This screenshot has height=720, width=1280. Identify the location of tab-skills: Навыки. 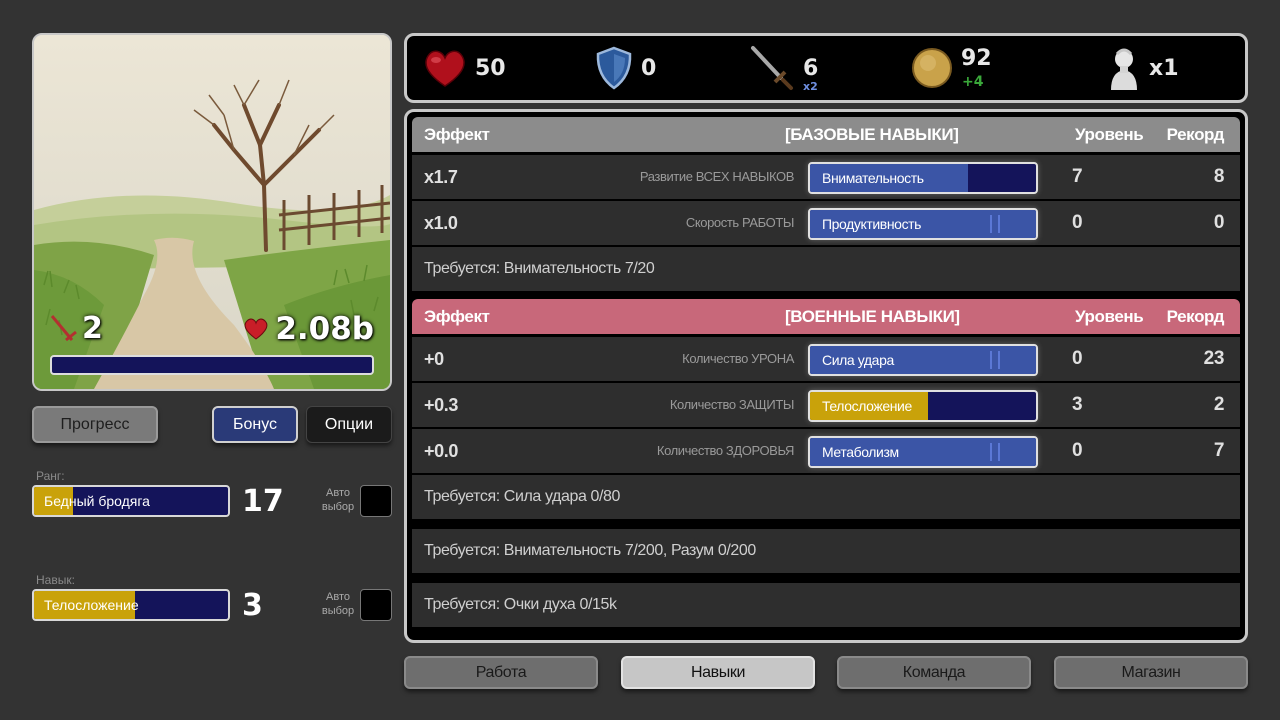
(718, 672).